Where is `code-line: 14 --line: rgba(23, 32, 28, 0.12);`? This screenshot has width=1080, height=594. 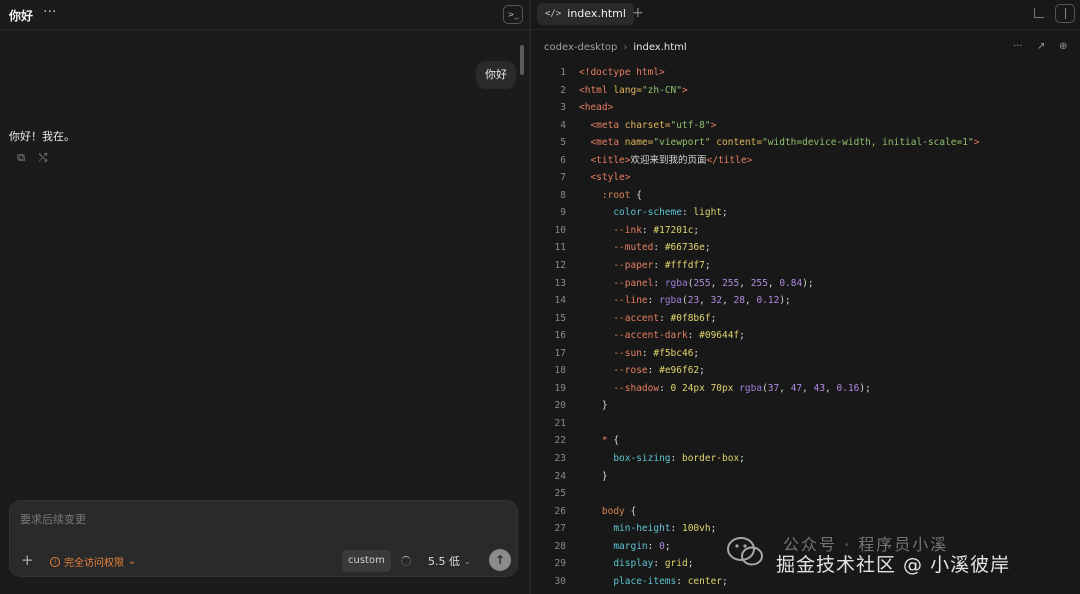
code-line: 14 --line: rgba(23, 32, 28, 0.12); is located at coordinates (805, 301).